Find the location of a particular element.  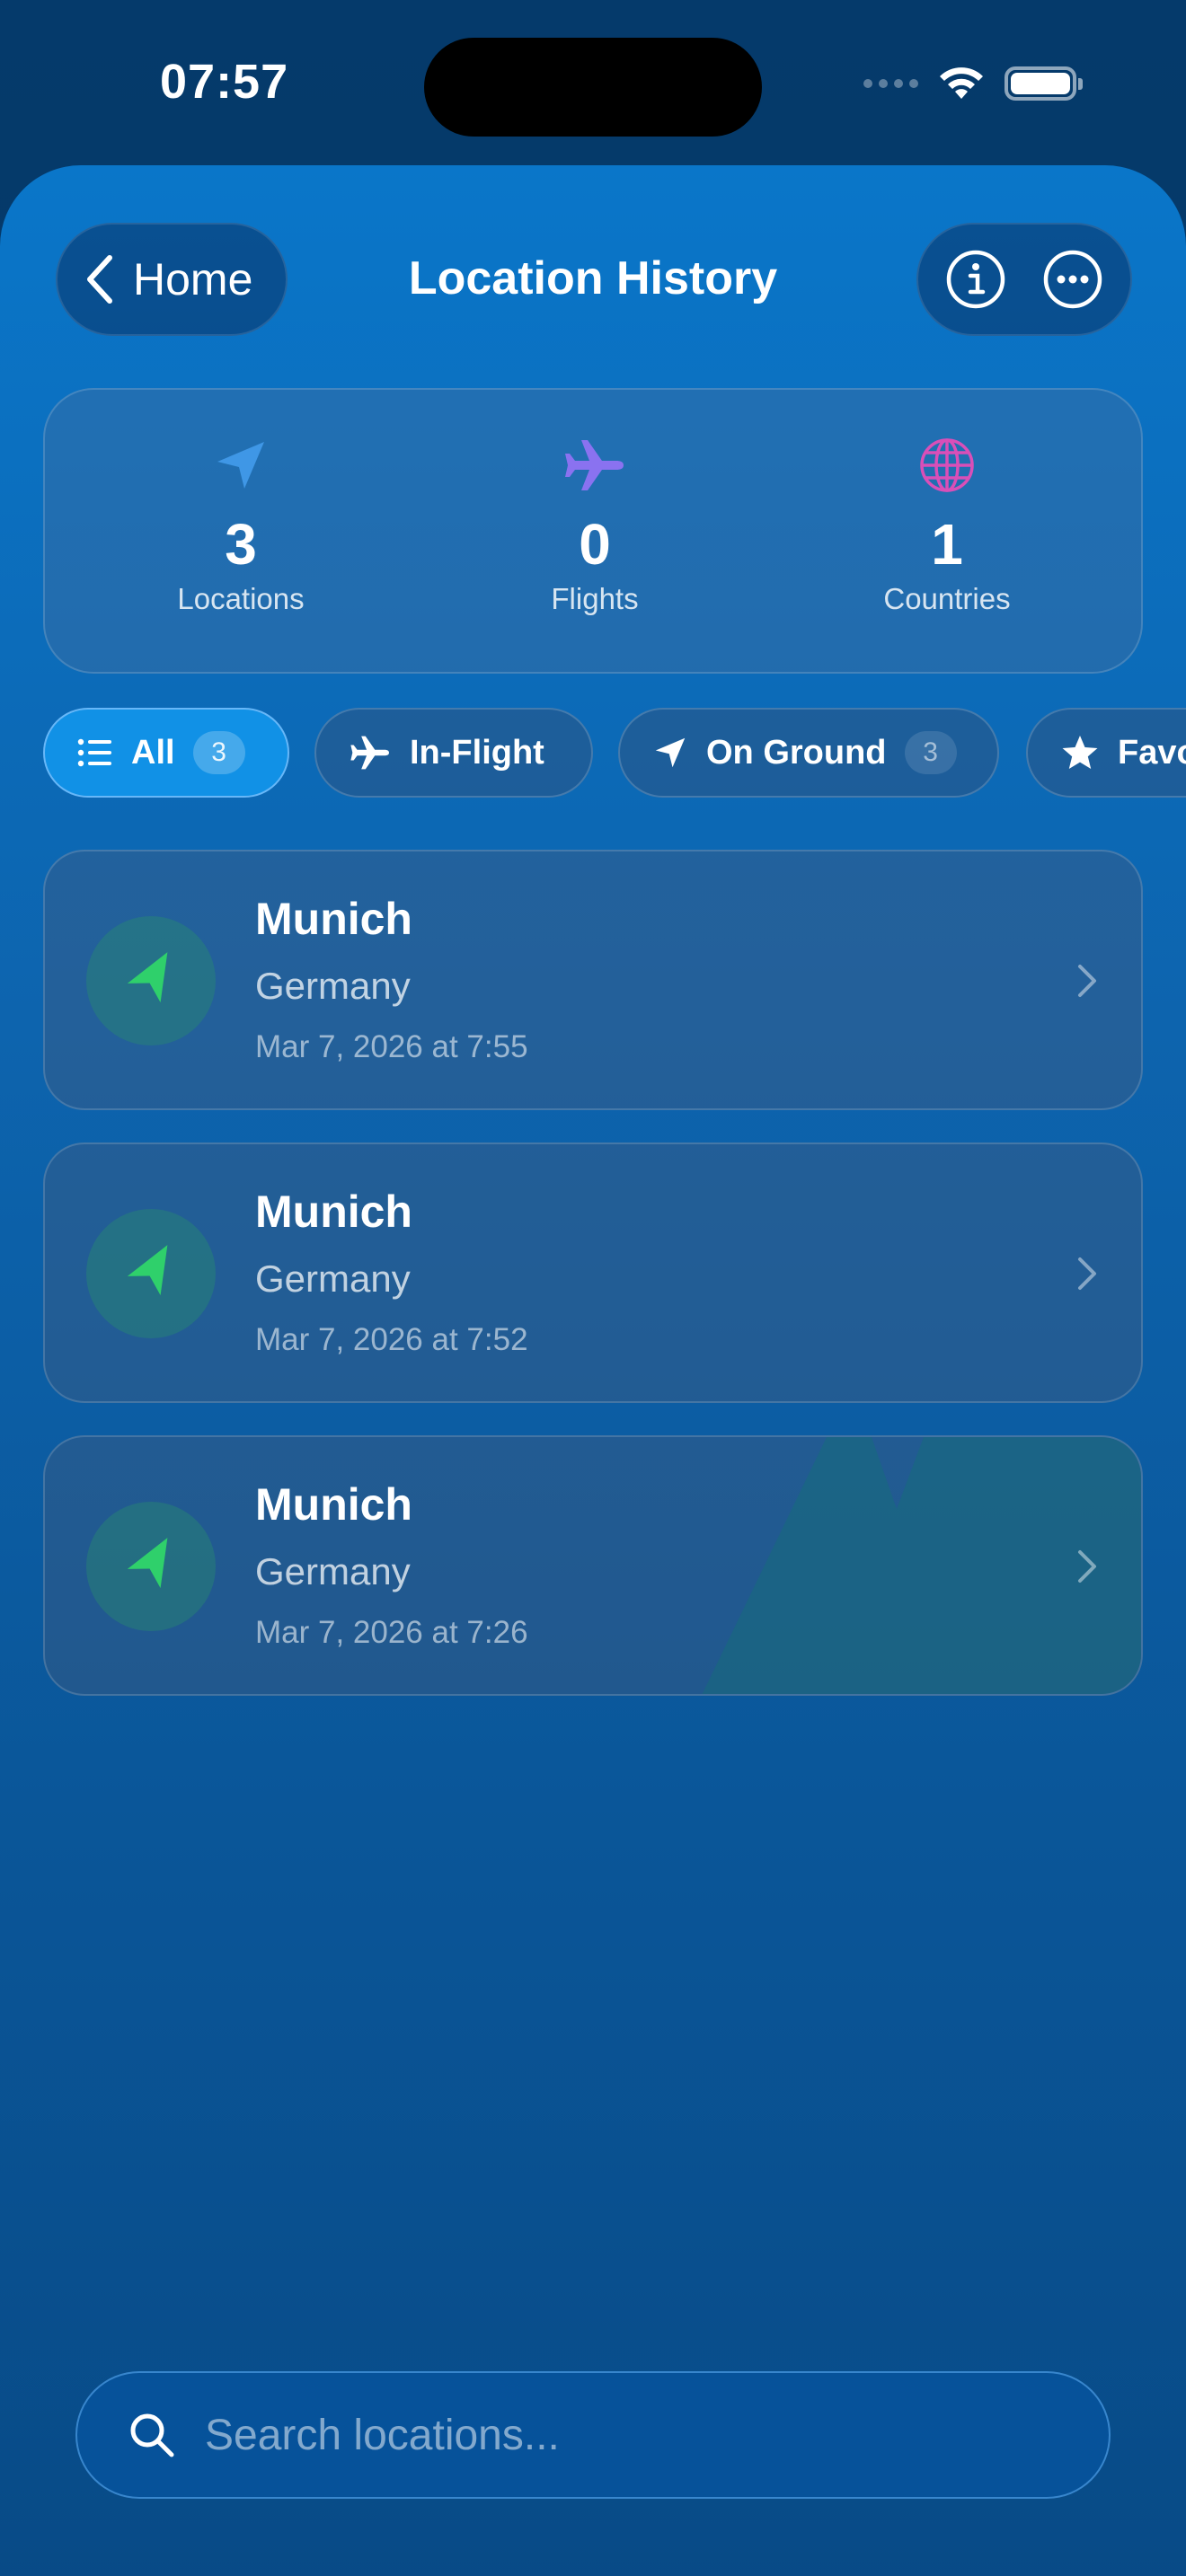

dynamic-island is located at coordinates (593, 87).